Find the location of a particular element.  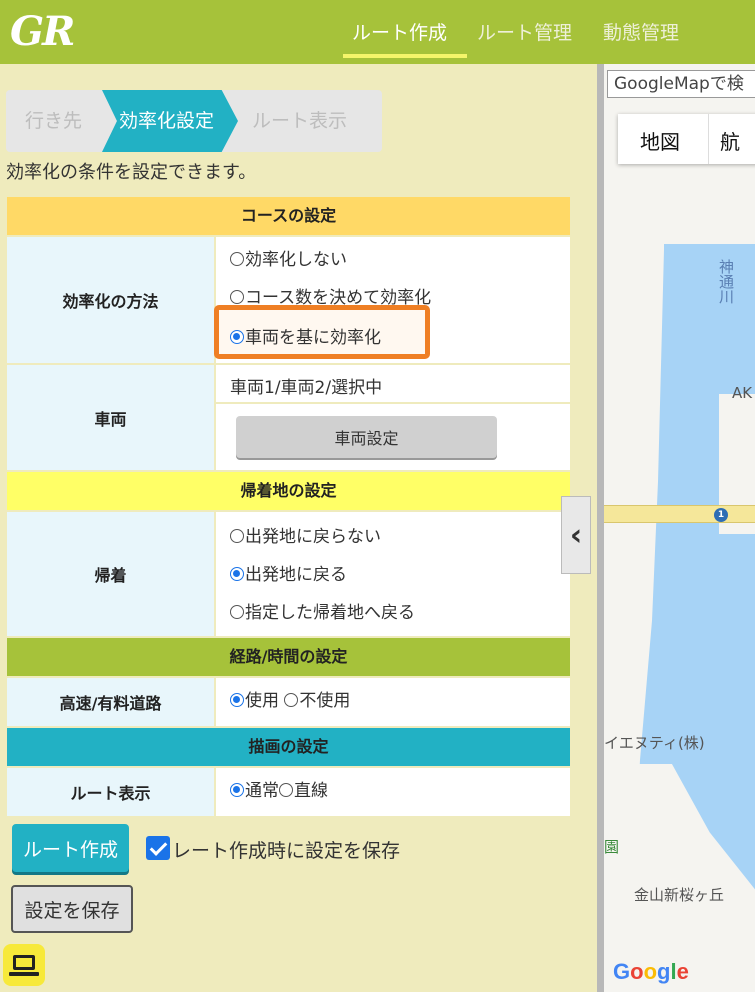

route-display-label: ルート表示 is located at coordinates (110, 792).